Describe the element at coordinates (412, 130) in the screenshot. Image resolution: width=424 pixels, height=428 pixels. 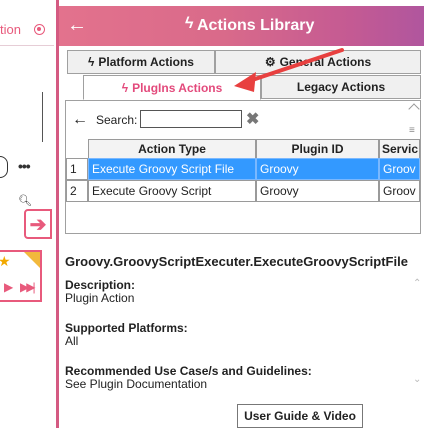
I see `scroll-down-icon: ≡` at that location.